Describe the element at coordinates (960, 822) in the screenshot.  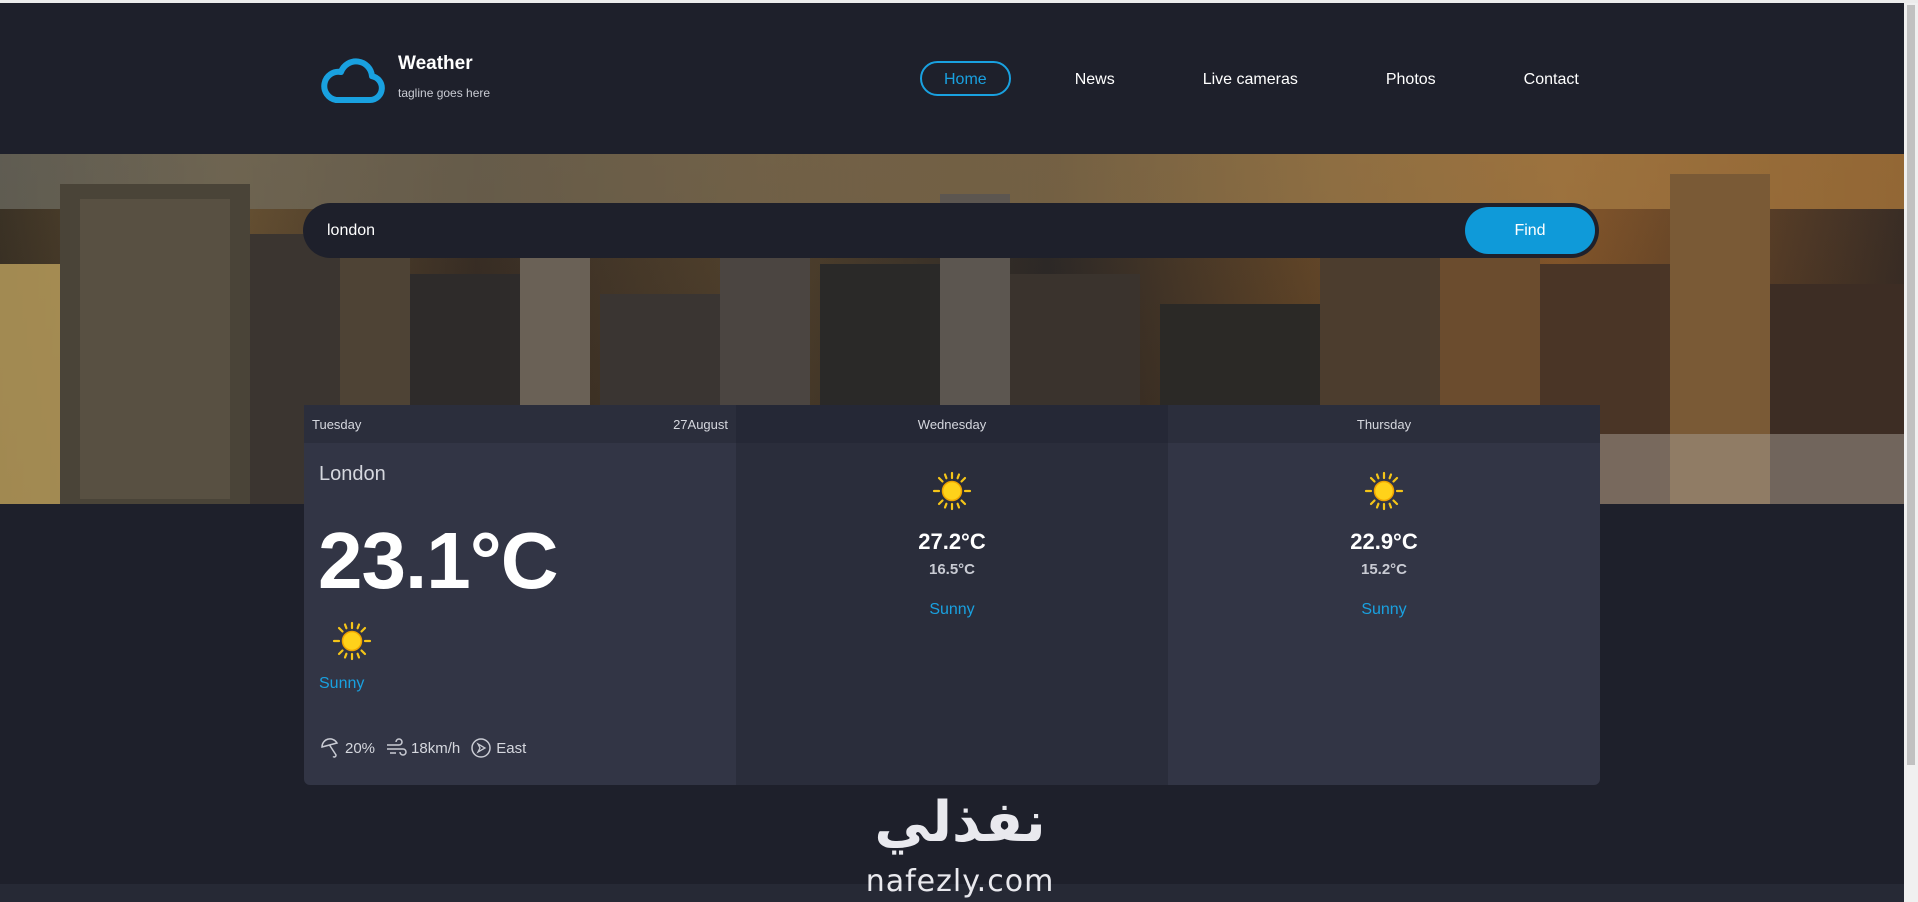
I see `watermark-arabic: نفذلي` at that location.